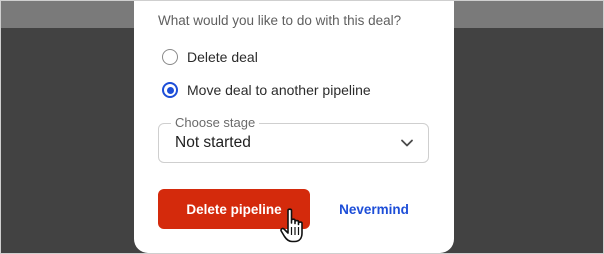  I want to click on radio-delete-deal, so click(170, 57).